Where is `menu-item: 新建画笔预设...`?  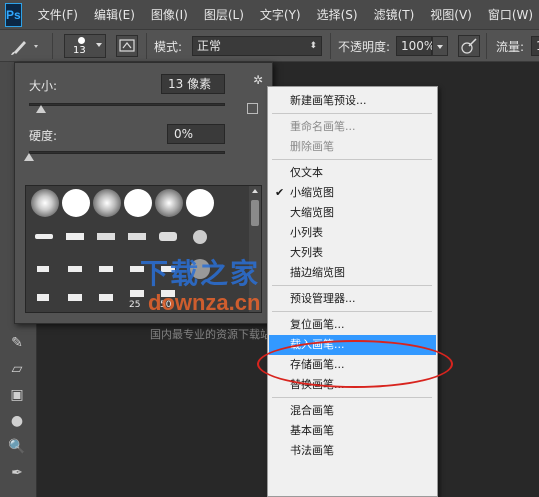 menu-item: 新建画笔预设... is located at coordinates (352, 101).